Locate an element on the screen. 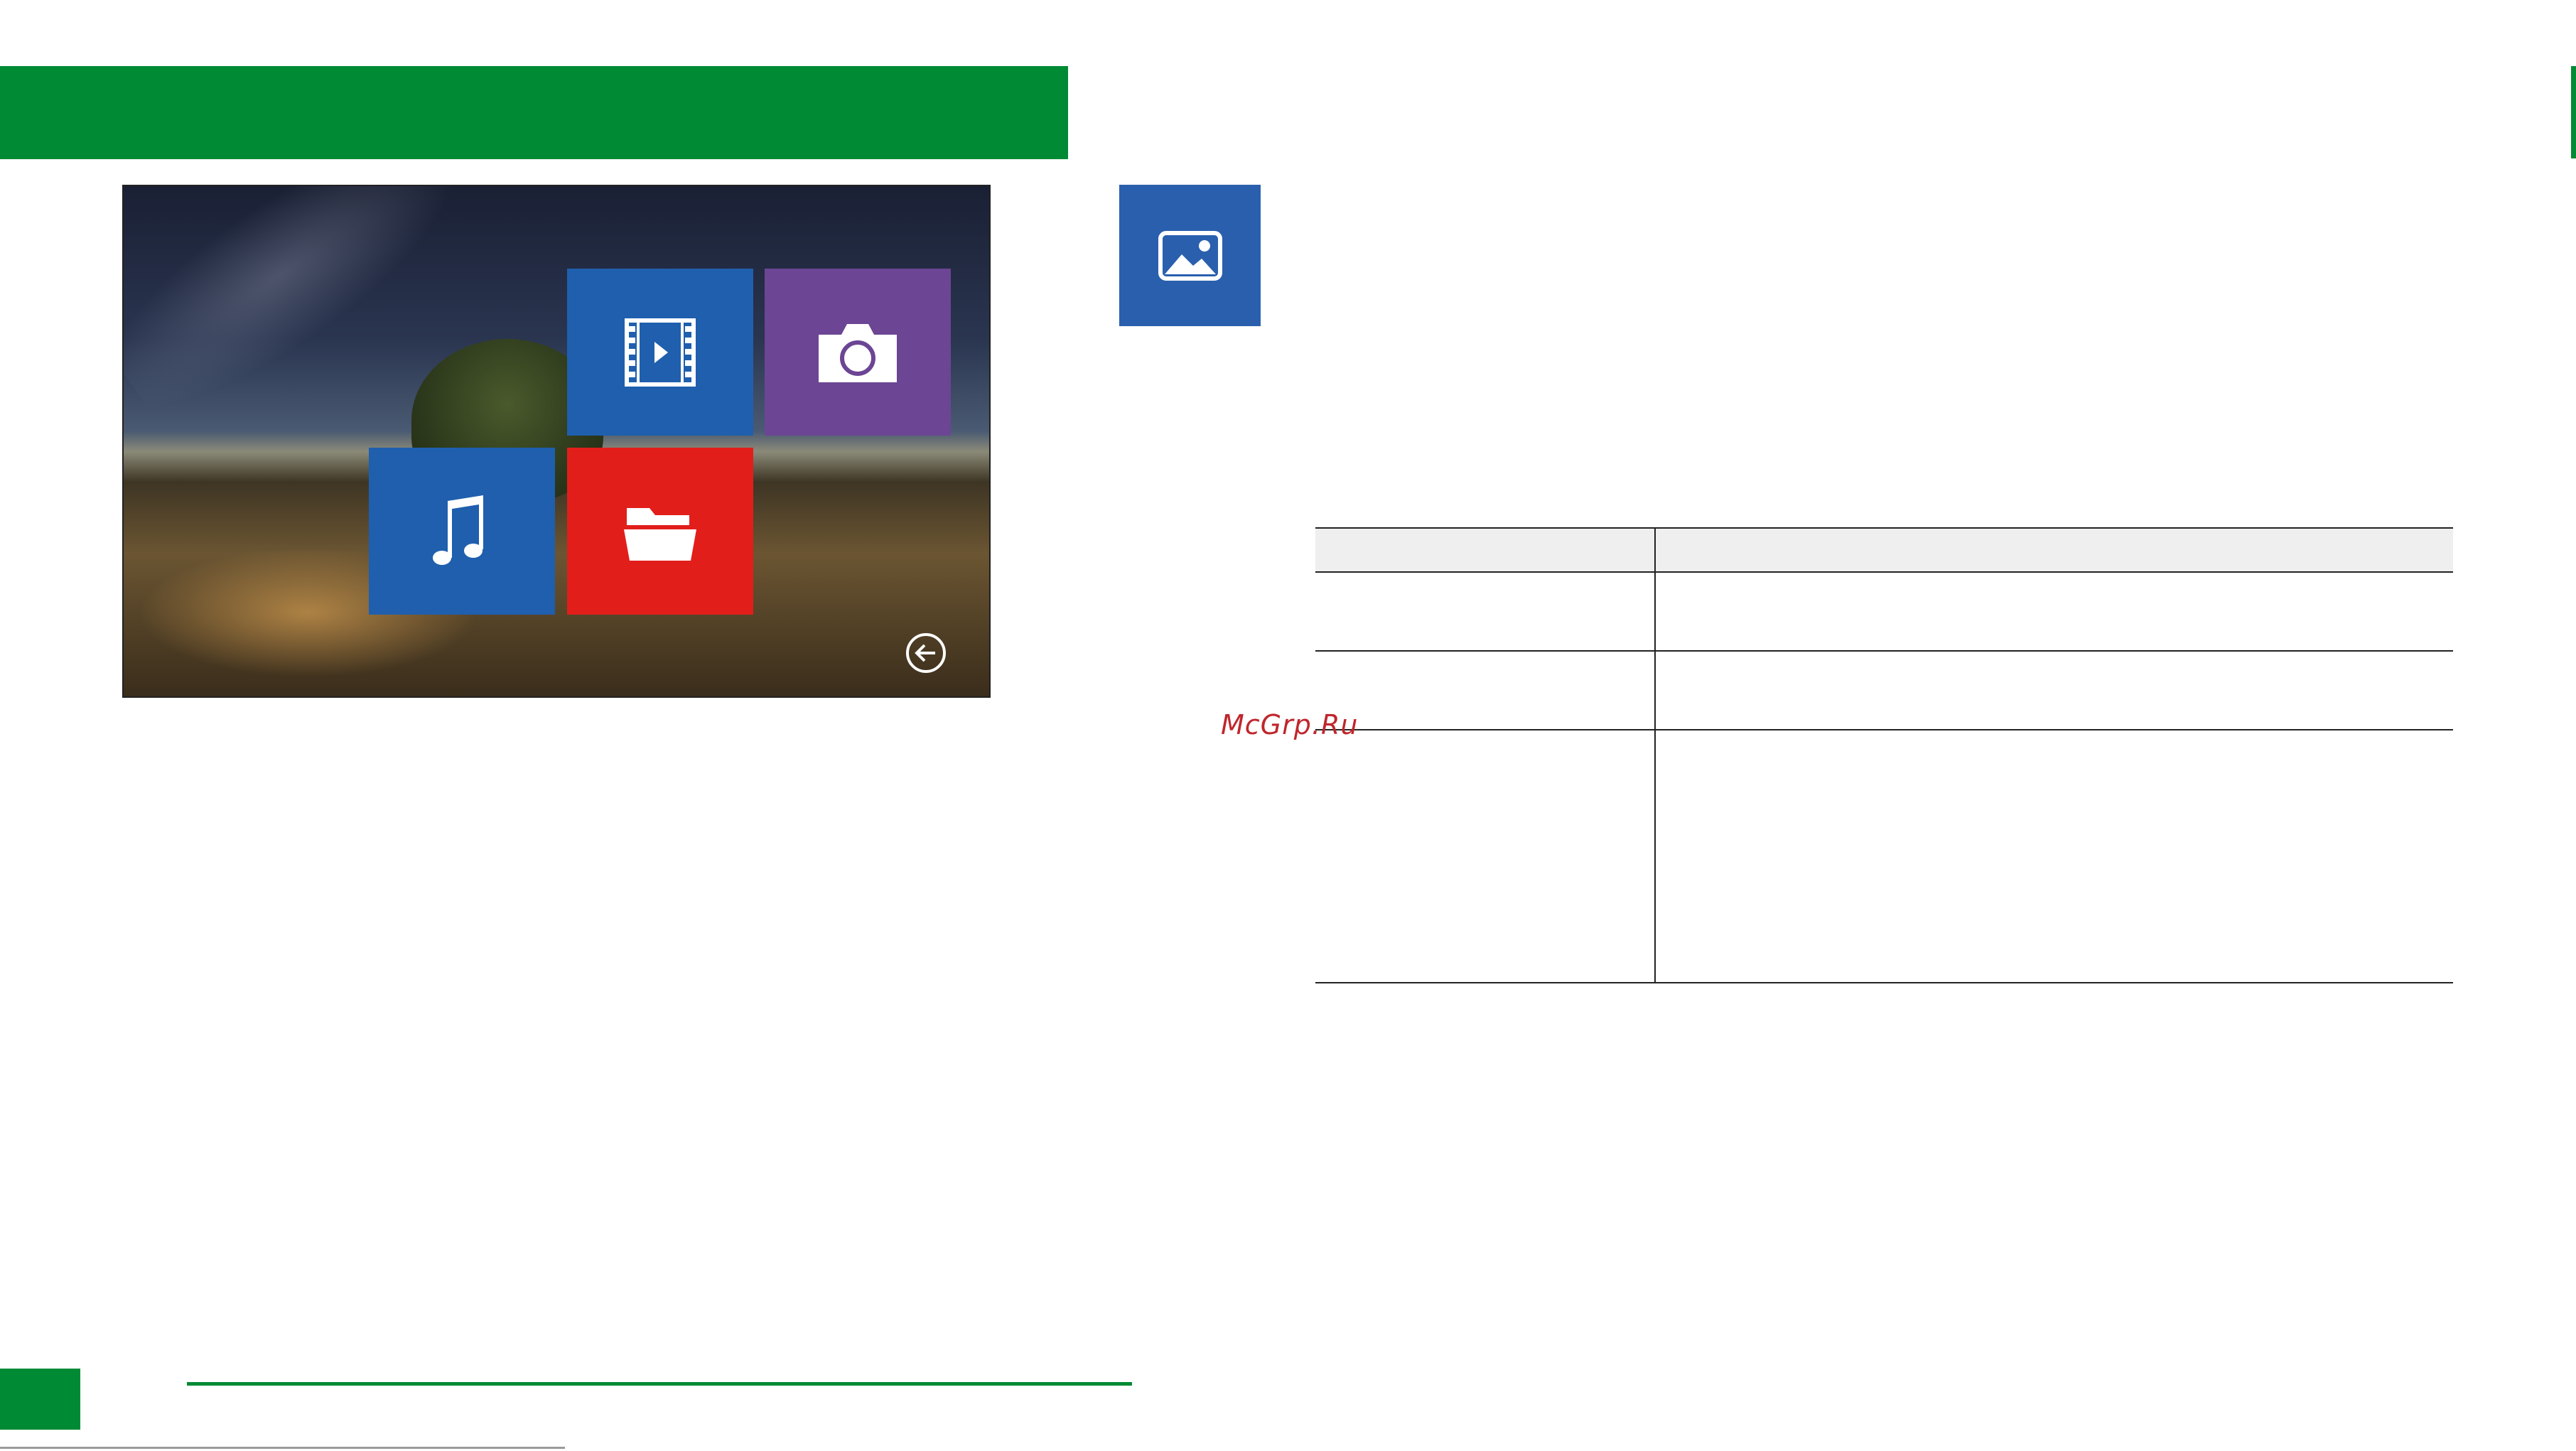 The image size is (2576, 1451). film-play-icon is located at coordinates (661, 352).